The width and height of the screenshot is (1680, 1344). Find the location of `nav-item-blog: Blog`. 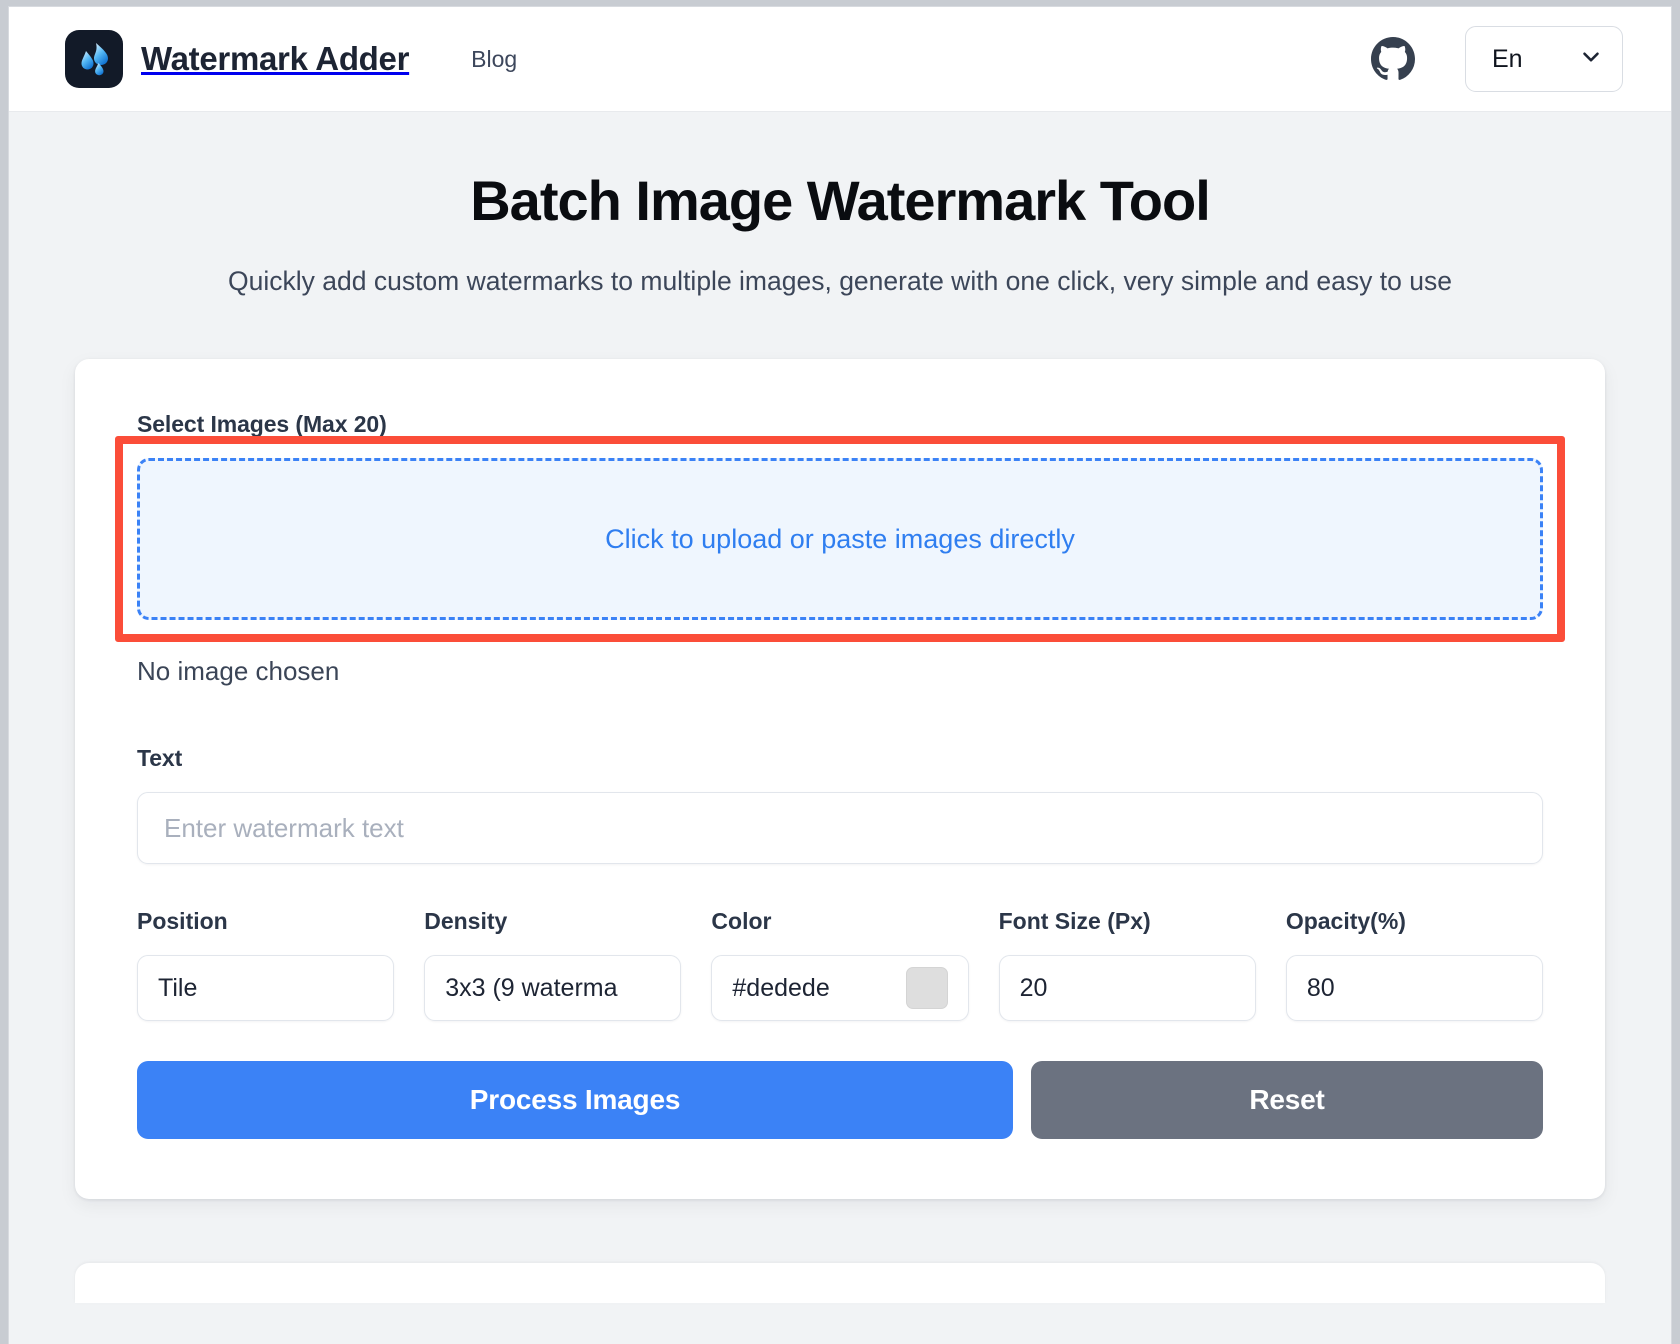

nav-item-blog: Blog is located at coordinates (494, 59).